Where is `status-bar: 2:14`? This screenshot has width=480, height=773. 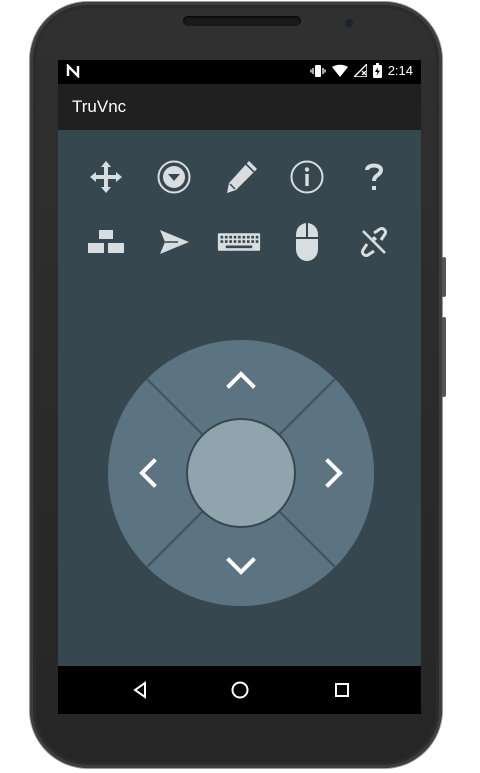
status-bar: 2:14 is located at coordinates (239, 72).